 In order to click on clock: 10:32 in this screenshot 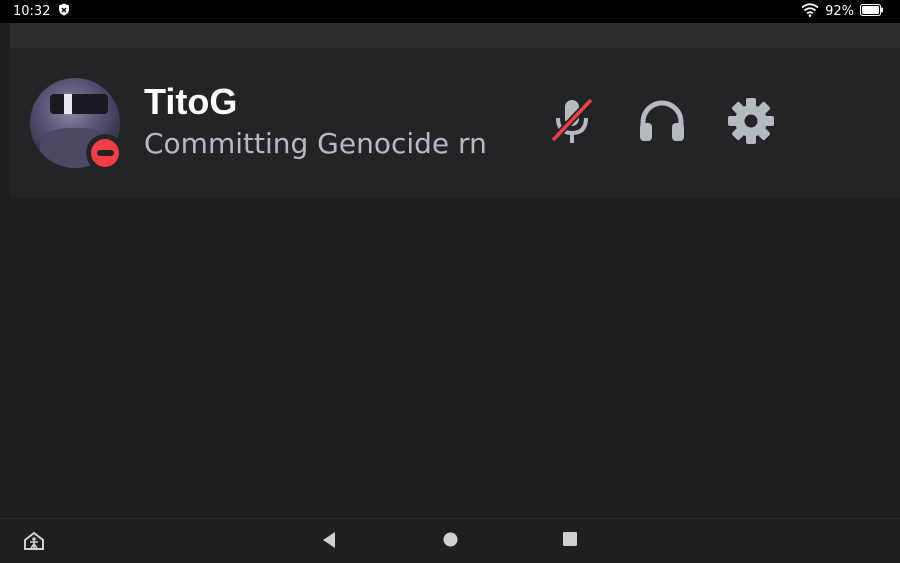, I will do `click(32, 11)`.